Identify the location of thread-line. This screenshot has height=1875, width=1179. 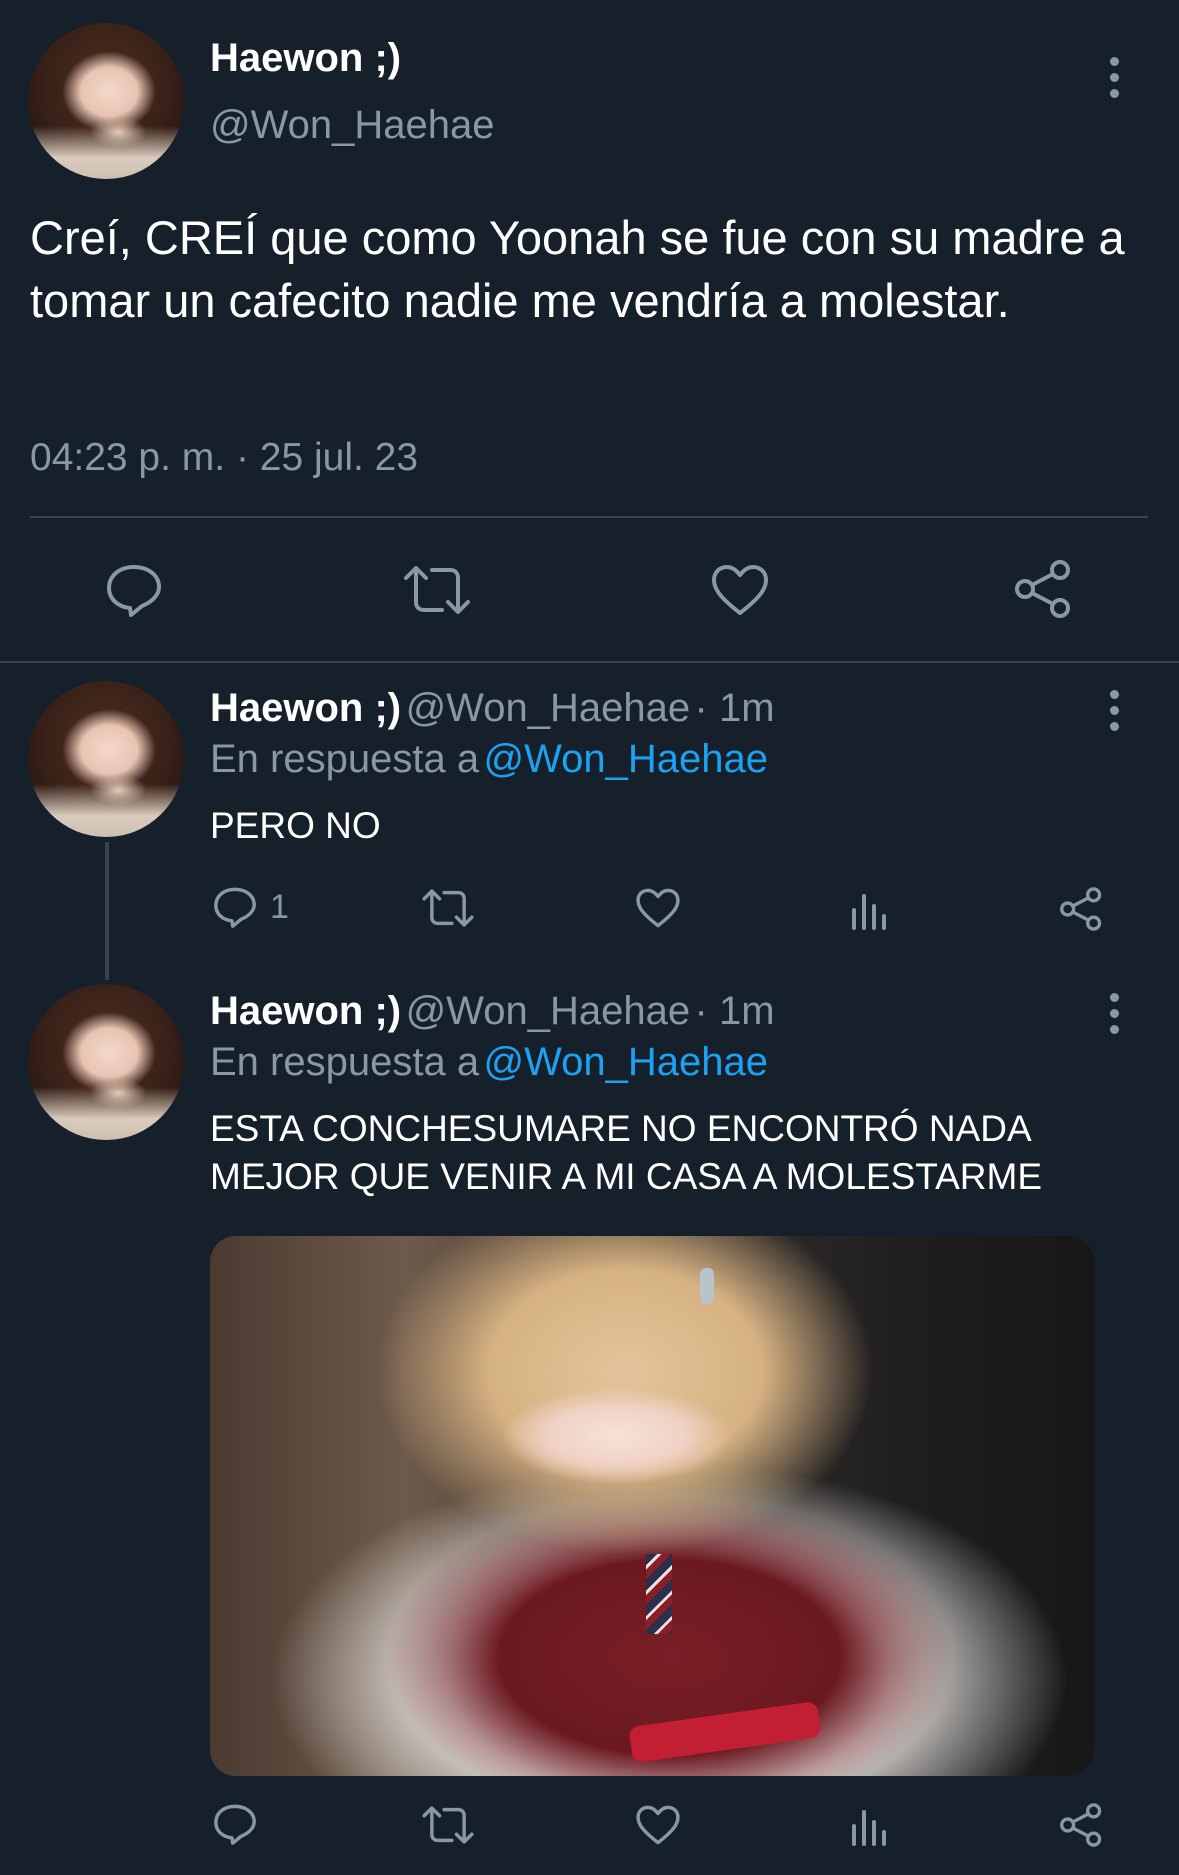
(107, 911).